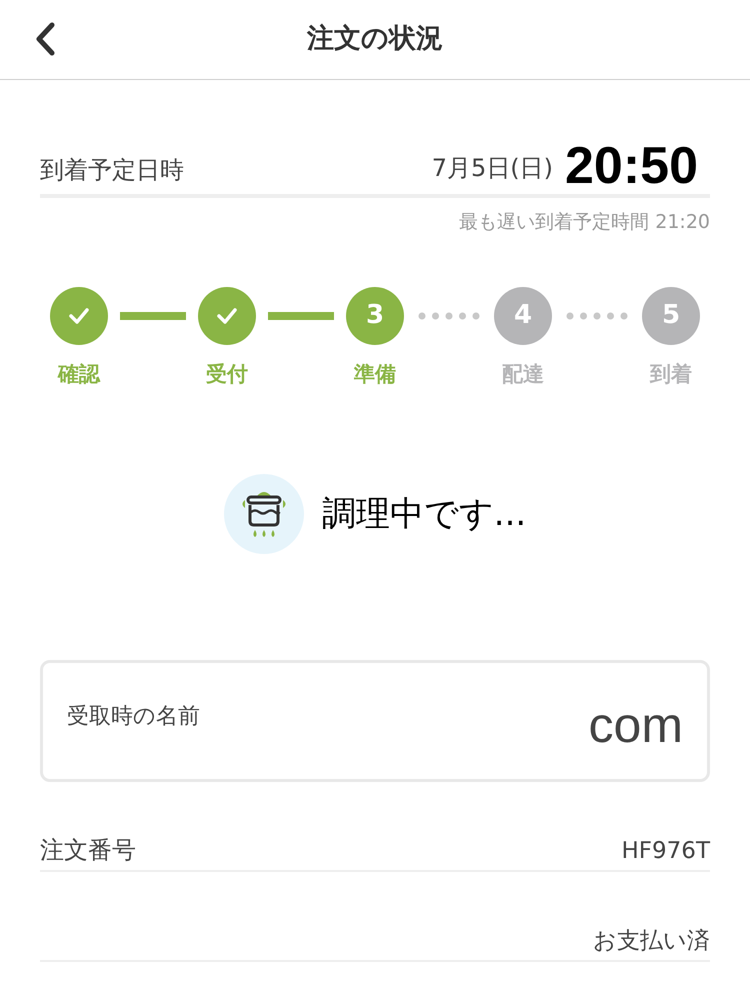 This screenshot has height=1000, width=750. What do you see at coordinates (631, 166) in the screenshot?
I see `arrival-time: 20:50` at bounding box center [631, 166].